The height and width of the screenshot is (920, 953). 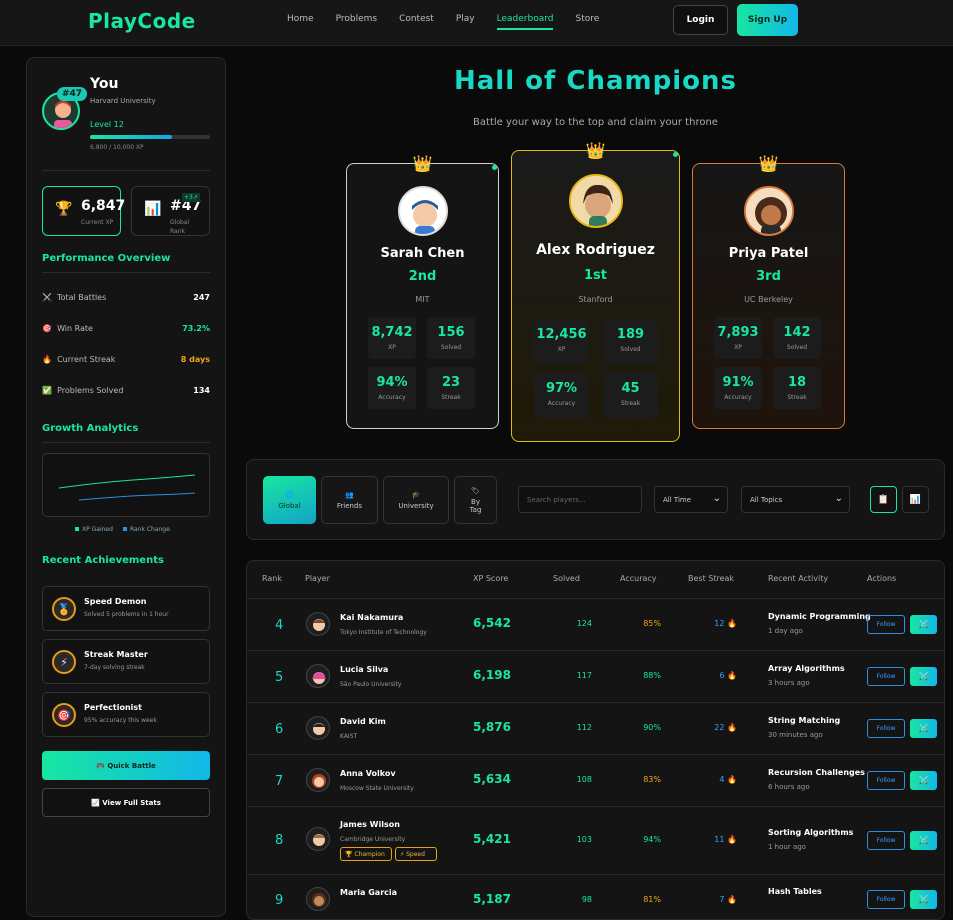 I want to click on achievement-subtitle: 95% accuracy this week, so click(x=120, y=720).